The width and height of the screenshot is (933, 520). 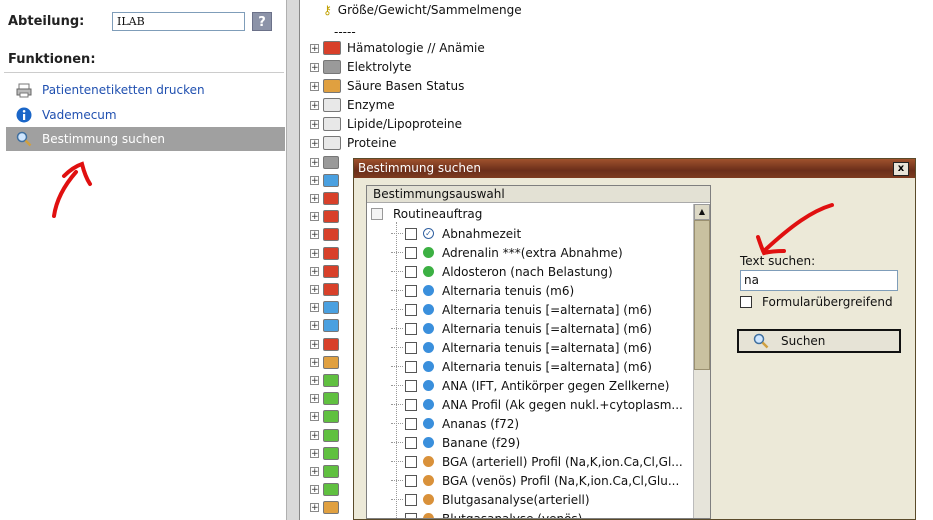 What do you see at coordinates (397, 48) in the screenshot?
I see `tree-node: + Hämatologie // Anämie` at bounding box center [397, 48].